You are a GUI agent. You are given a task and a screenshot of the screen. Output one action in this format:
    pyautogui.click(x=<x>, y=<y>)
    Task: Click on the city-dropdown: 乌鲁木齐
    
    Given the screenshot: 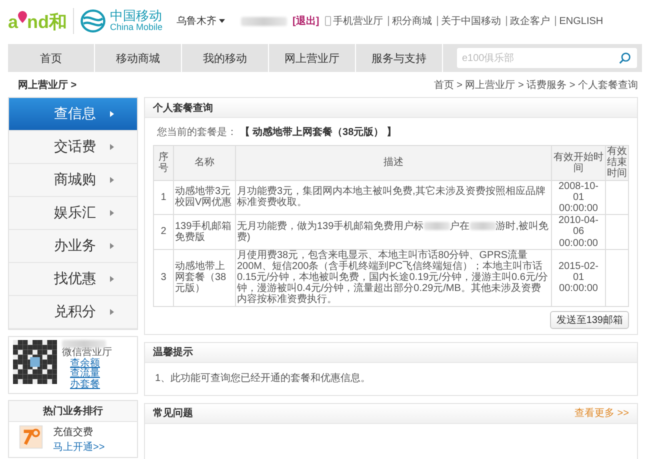 What is the action you would take?
    pyautogui.click(x=200, y=21)
    